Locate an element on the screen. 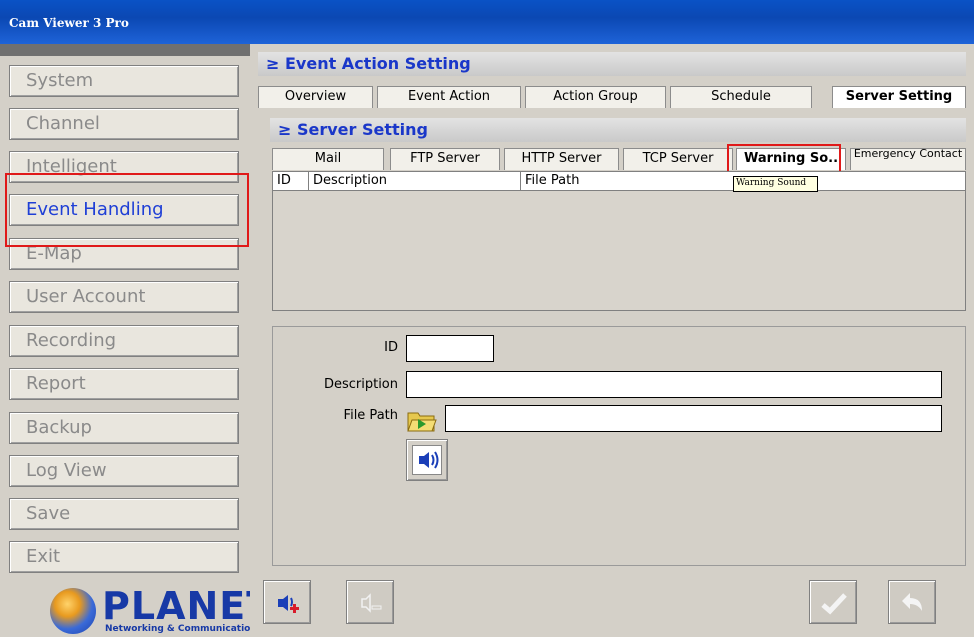 This screenshot has width=974, height=637. tab-server-setting: Server Setting is located at coordinates (899, 97).